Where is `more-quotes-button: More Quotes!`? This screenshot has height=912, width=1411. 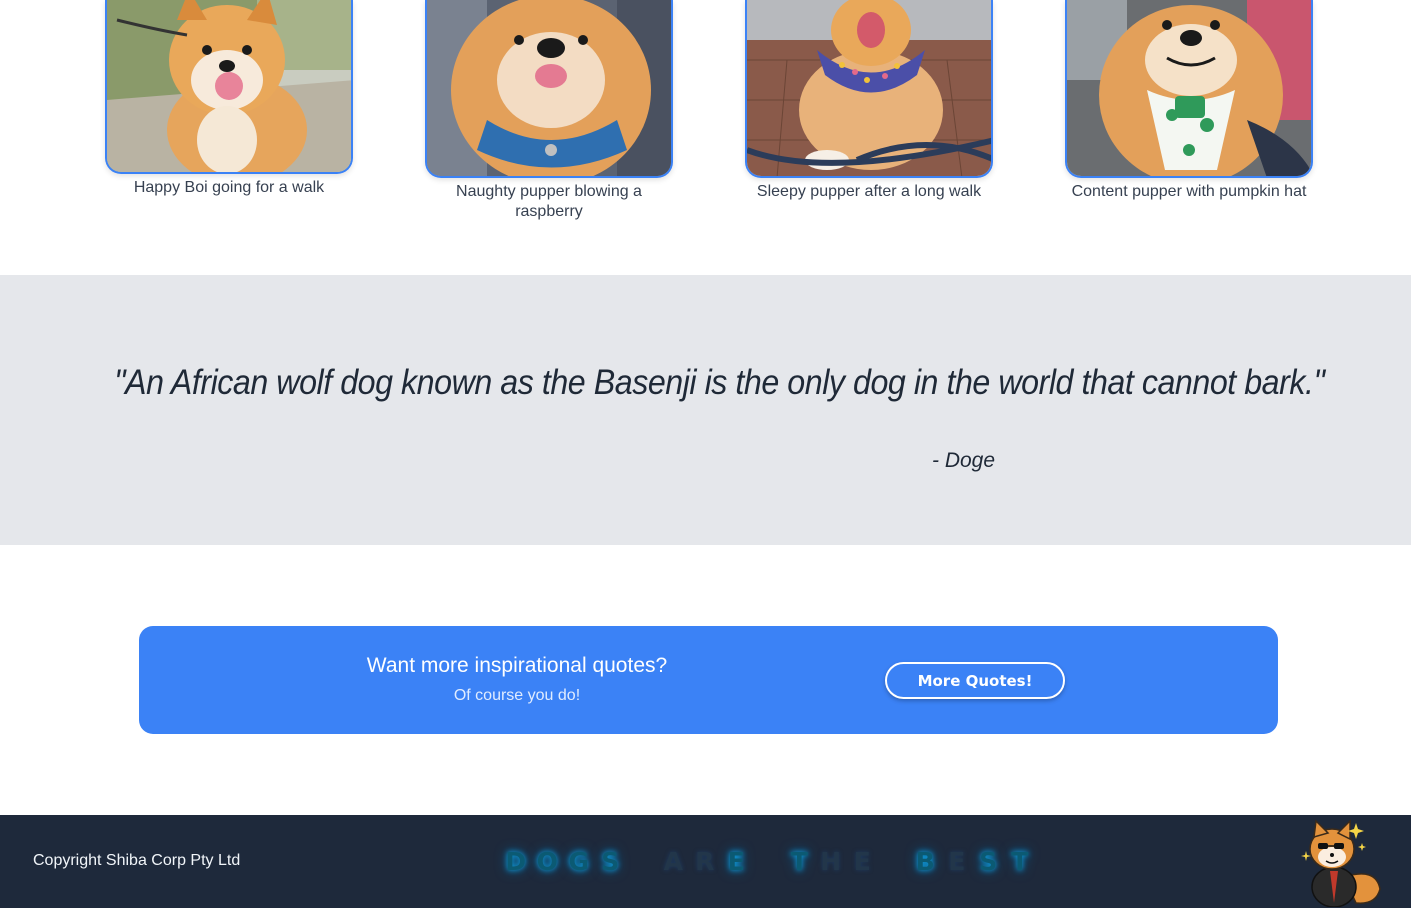
more-quotes-button: More Quotes! is located at coordinates (975, 680).